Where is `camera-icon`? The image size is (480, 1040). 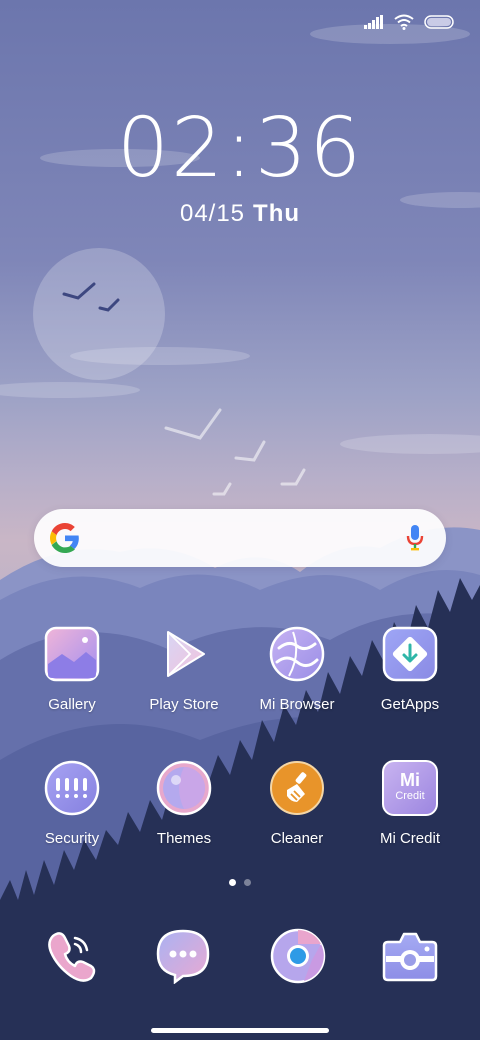
camera-icon is located at coordinates (410, 957).